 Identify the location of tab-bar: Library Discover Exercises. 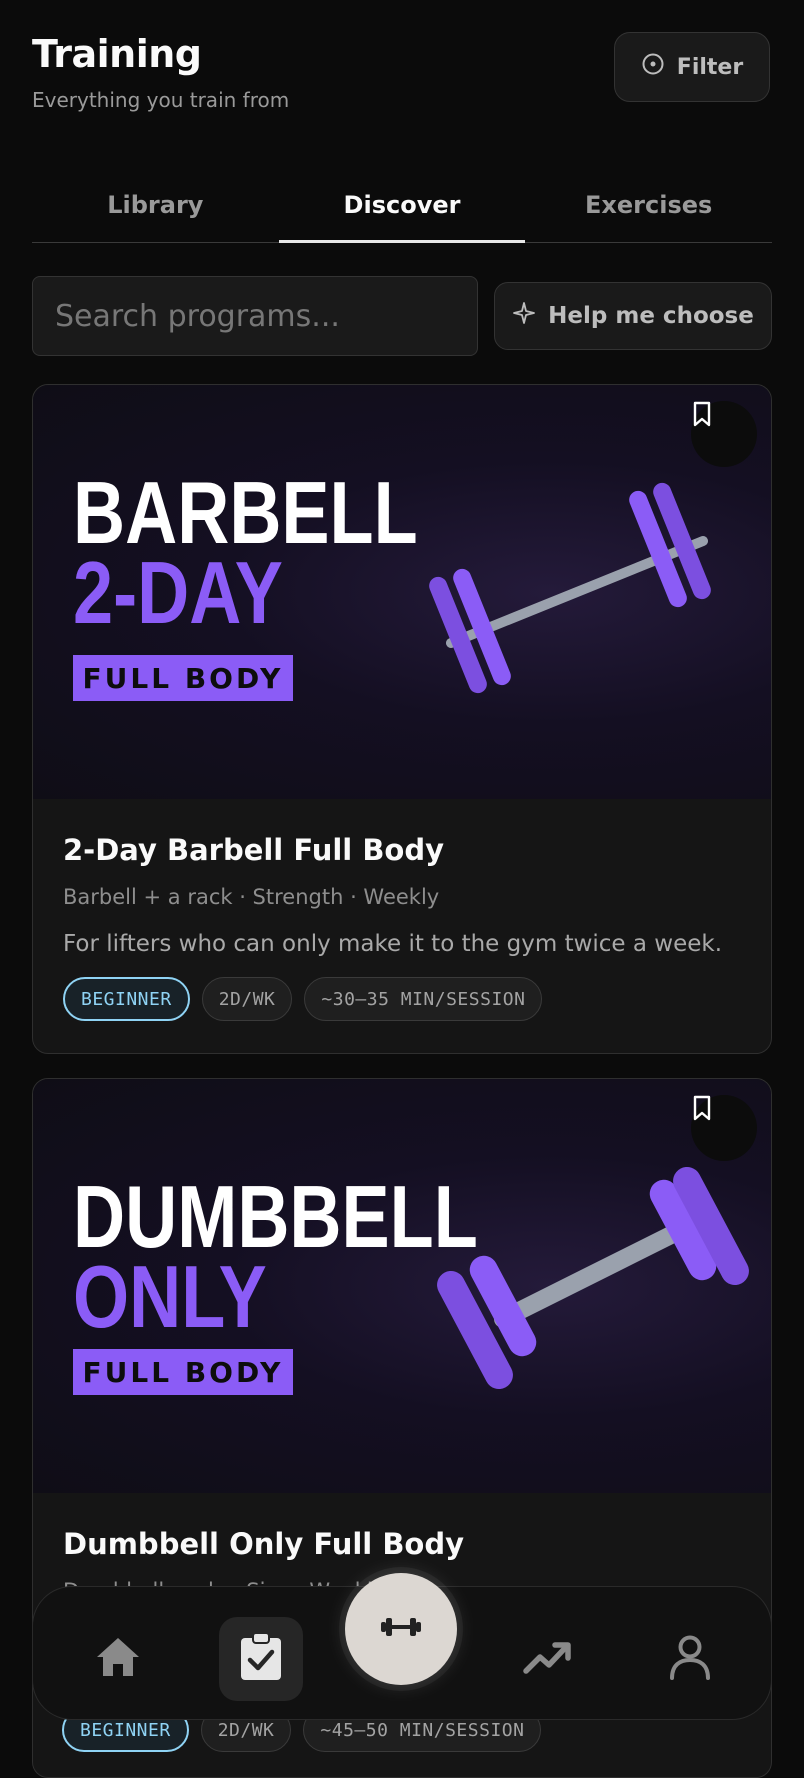
(402, 205).